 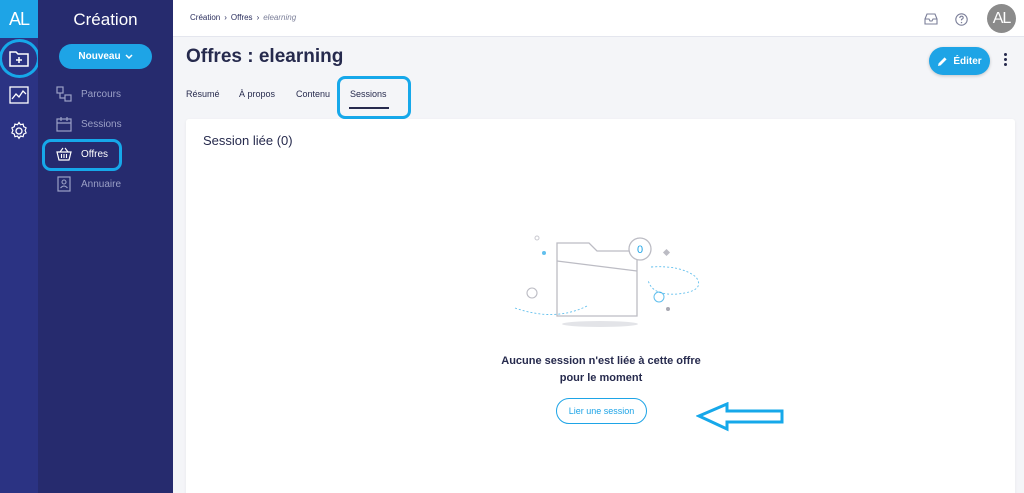 I want to click on new-button-label: Nouveau, so click(x=99, y=56).